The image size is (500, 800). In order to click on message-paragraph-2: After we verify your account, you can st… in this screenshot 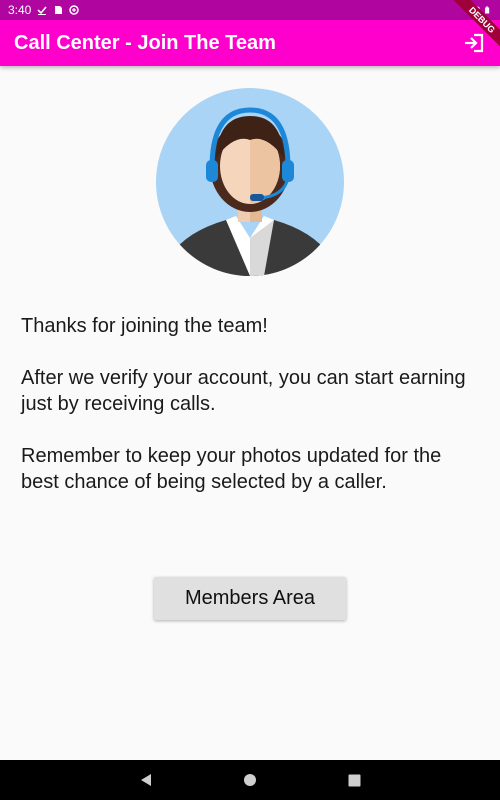, I will do `click(243, 391)`.